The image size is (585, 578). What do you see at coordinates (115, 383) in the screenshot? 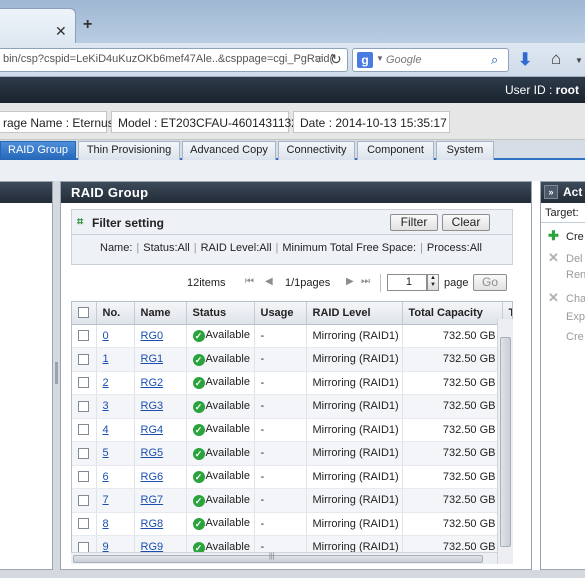
I see `row-no: 2` at bounding box center [115, 383].